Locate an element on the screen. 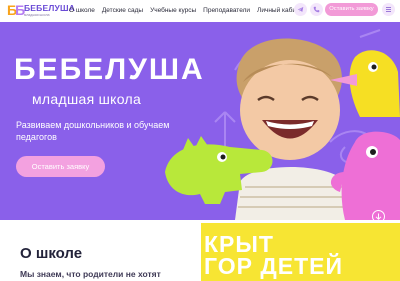 The image size is (400, 281). phone-icon is located at coordinates (316, 9).